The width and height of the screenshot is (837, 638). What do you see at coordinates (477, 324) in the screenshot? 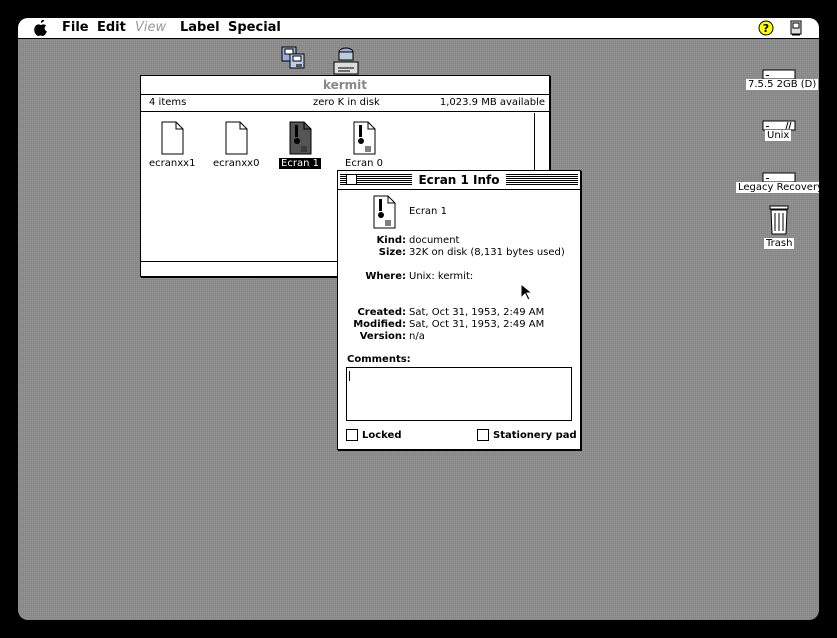
I see `modified-value: Sat, Oct 31, 1953, 2:49 AM` at bounding box center [477, 324].